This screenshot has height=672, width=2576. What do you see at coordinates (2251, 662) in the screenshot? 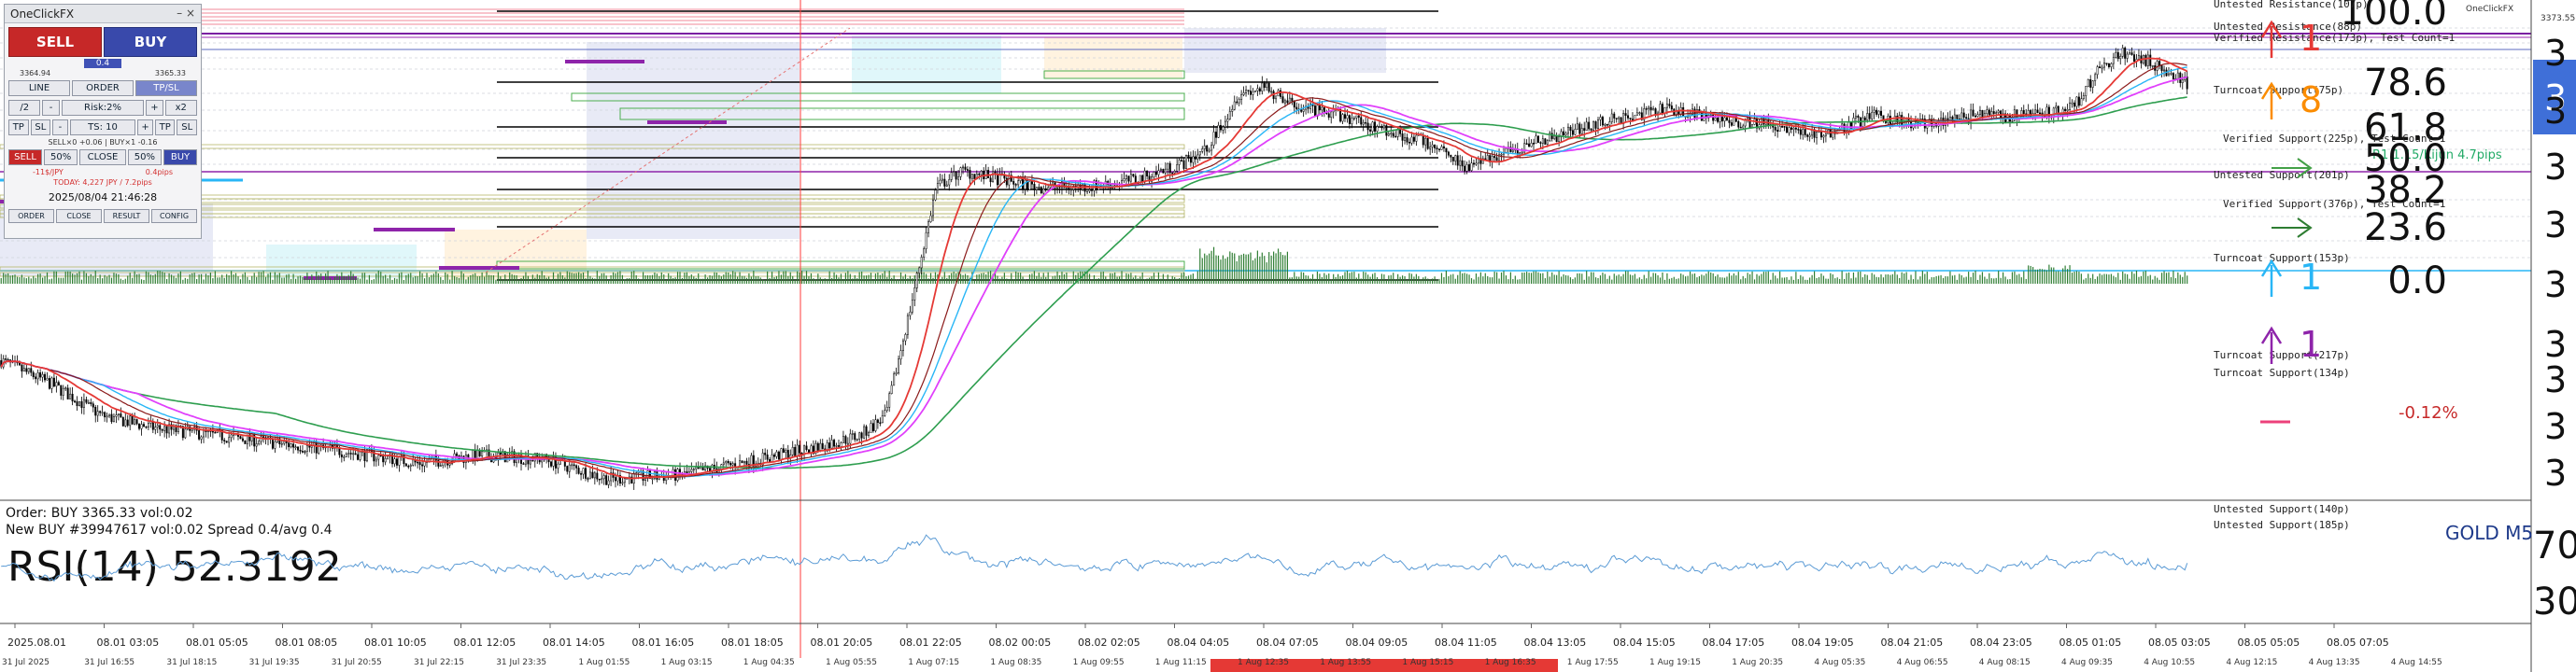
I see `x-tick-bottom-27: 4 Aug 12:15` at bounding box center [2251, 662].